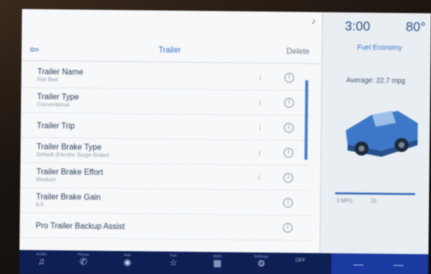 This screenshot has width=431, height=274. Describe the element at coordinates (83, 261) in the screenshot. I see `phone-icon: ✆` at that location.